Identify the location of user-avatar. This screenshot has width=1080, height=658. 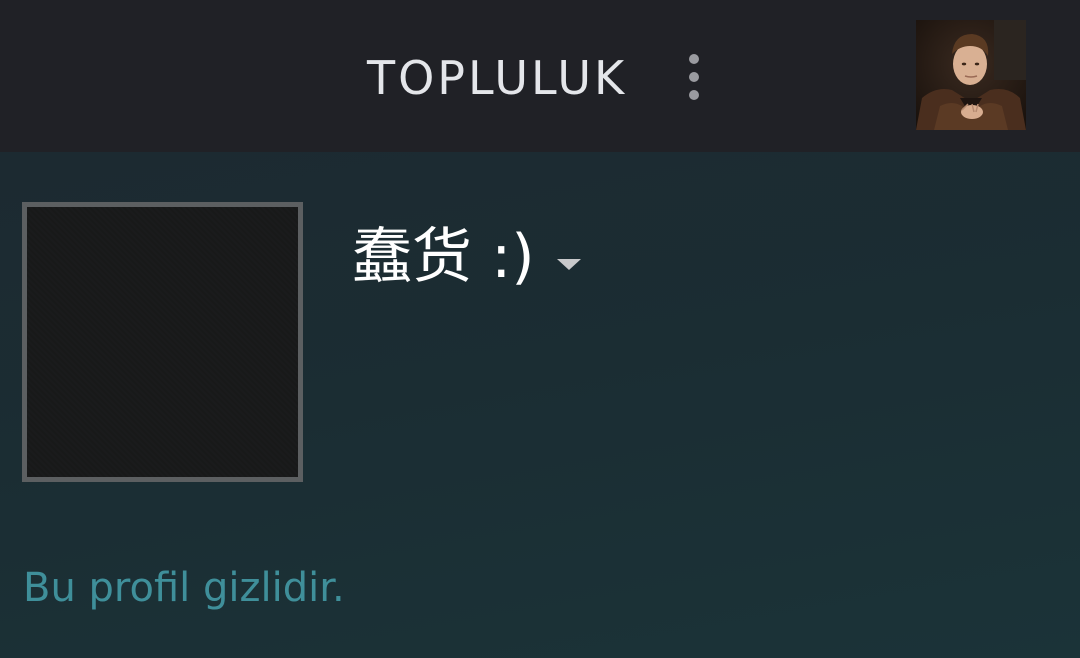
(971, 75).